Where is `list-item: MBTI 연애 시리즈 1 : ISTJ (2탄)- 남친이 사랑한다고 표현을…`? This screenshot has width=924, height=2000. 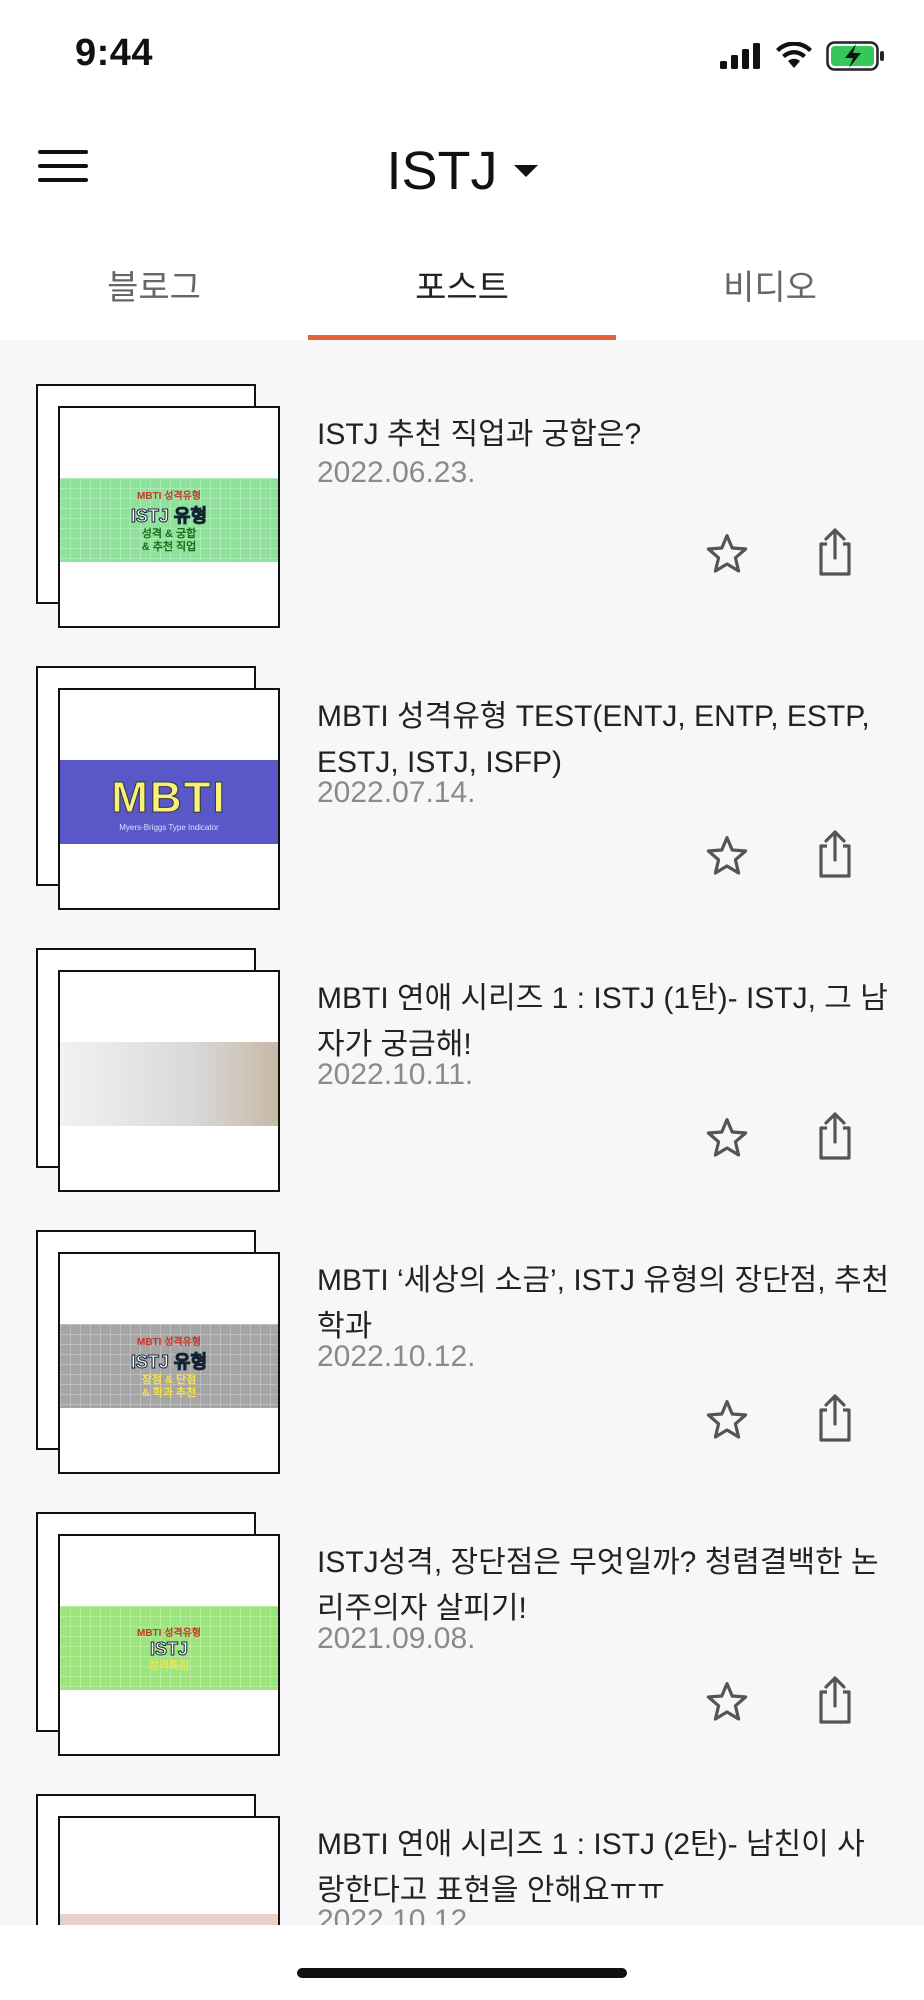 list-item: MBTI 연애 시리즈 1 : ISTJ (2탄)- 남친이 사랑한다고 표현을… is located at coordinates (462, 1837).